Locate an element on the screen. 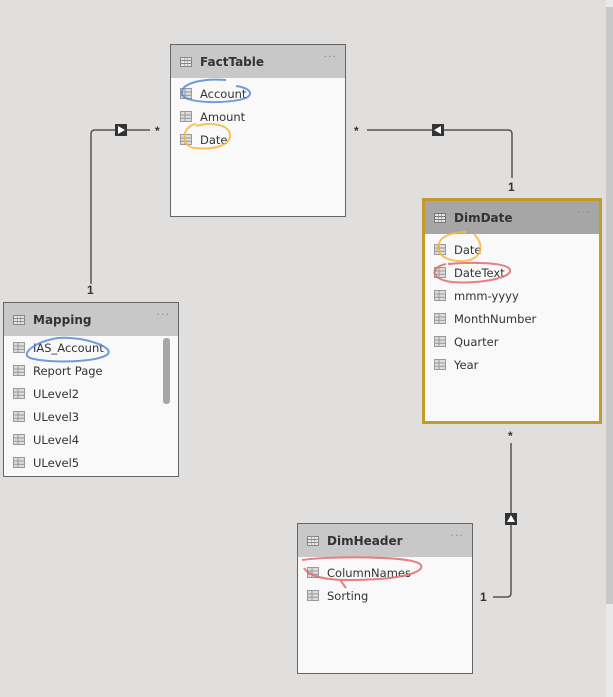 The image size is (613, 697). cardinality-one-mapping: 1 is located at coordinates (90, 290).